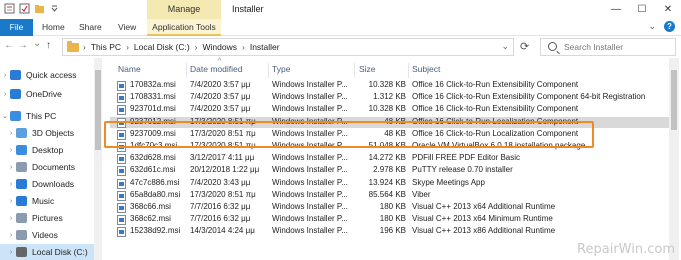 This screenshot has width=681, height=260. What do you see at coordinates (674, 159) in the screenshot?
I see `list-scrollbar` at bounding box center [674, 159].